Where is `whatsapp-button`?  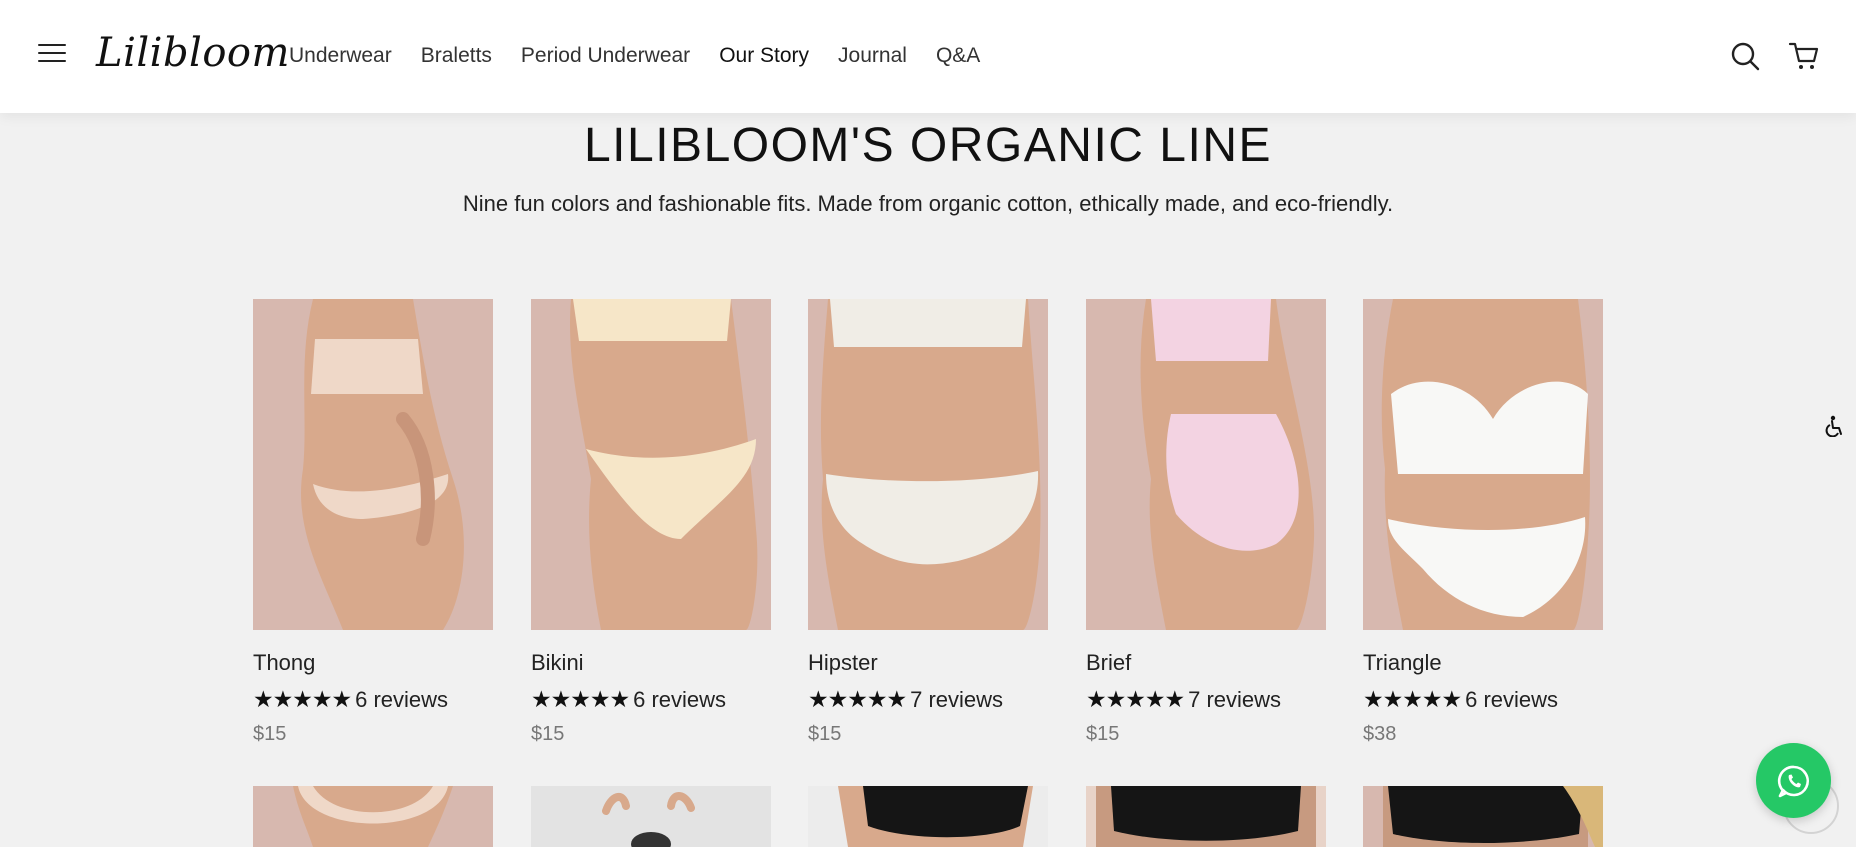 whatsapp-button is located at coordinates (1793, 780).